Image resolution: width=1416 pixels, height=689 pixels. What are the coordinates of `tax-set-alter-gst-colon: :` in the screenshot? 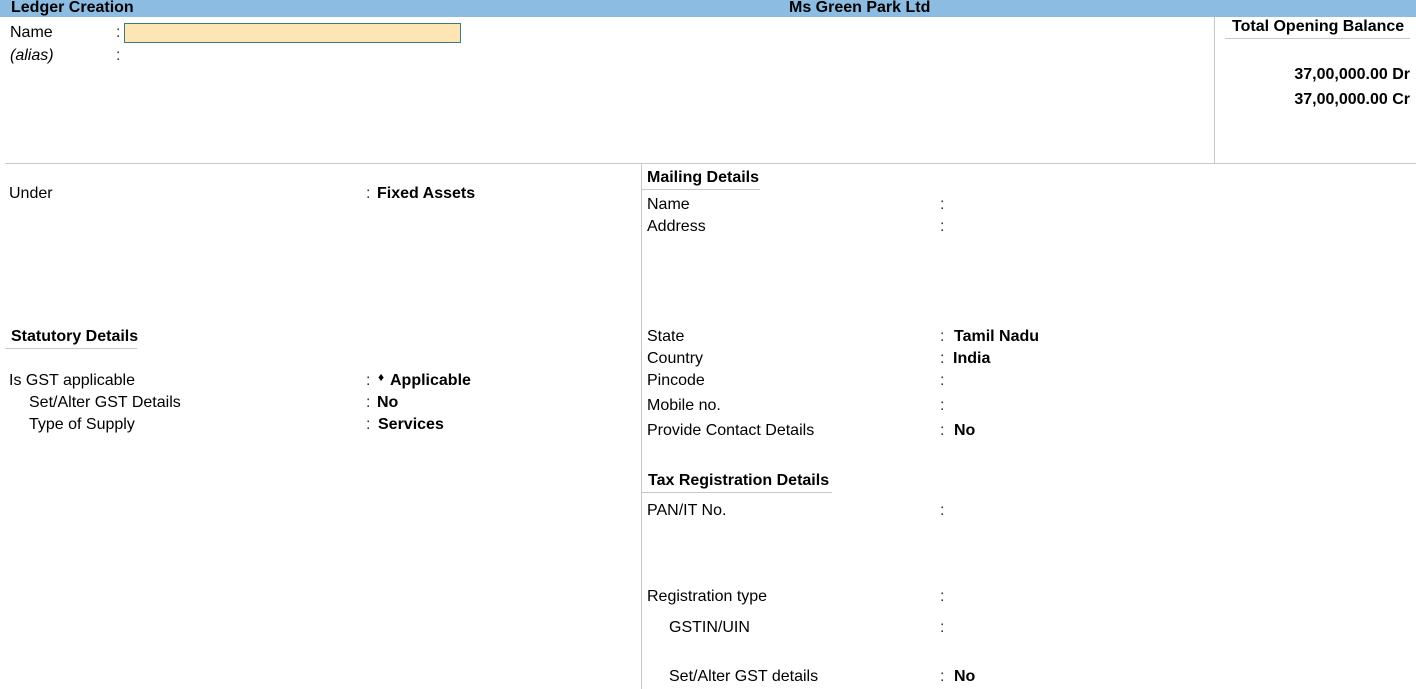 It's located at (942, 676).